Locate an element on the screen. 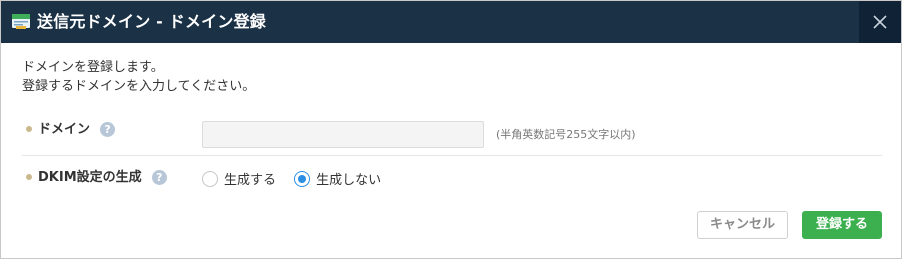 The image size is (902, 259). domain-hint: (半角英数記号255文字以内) is located at coordinates (566, 134).